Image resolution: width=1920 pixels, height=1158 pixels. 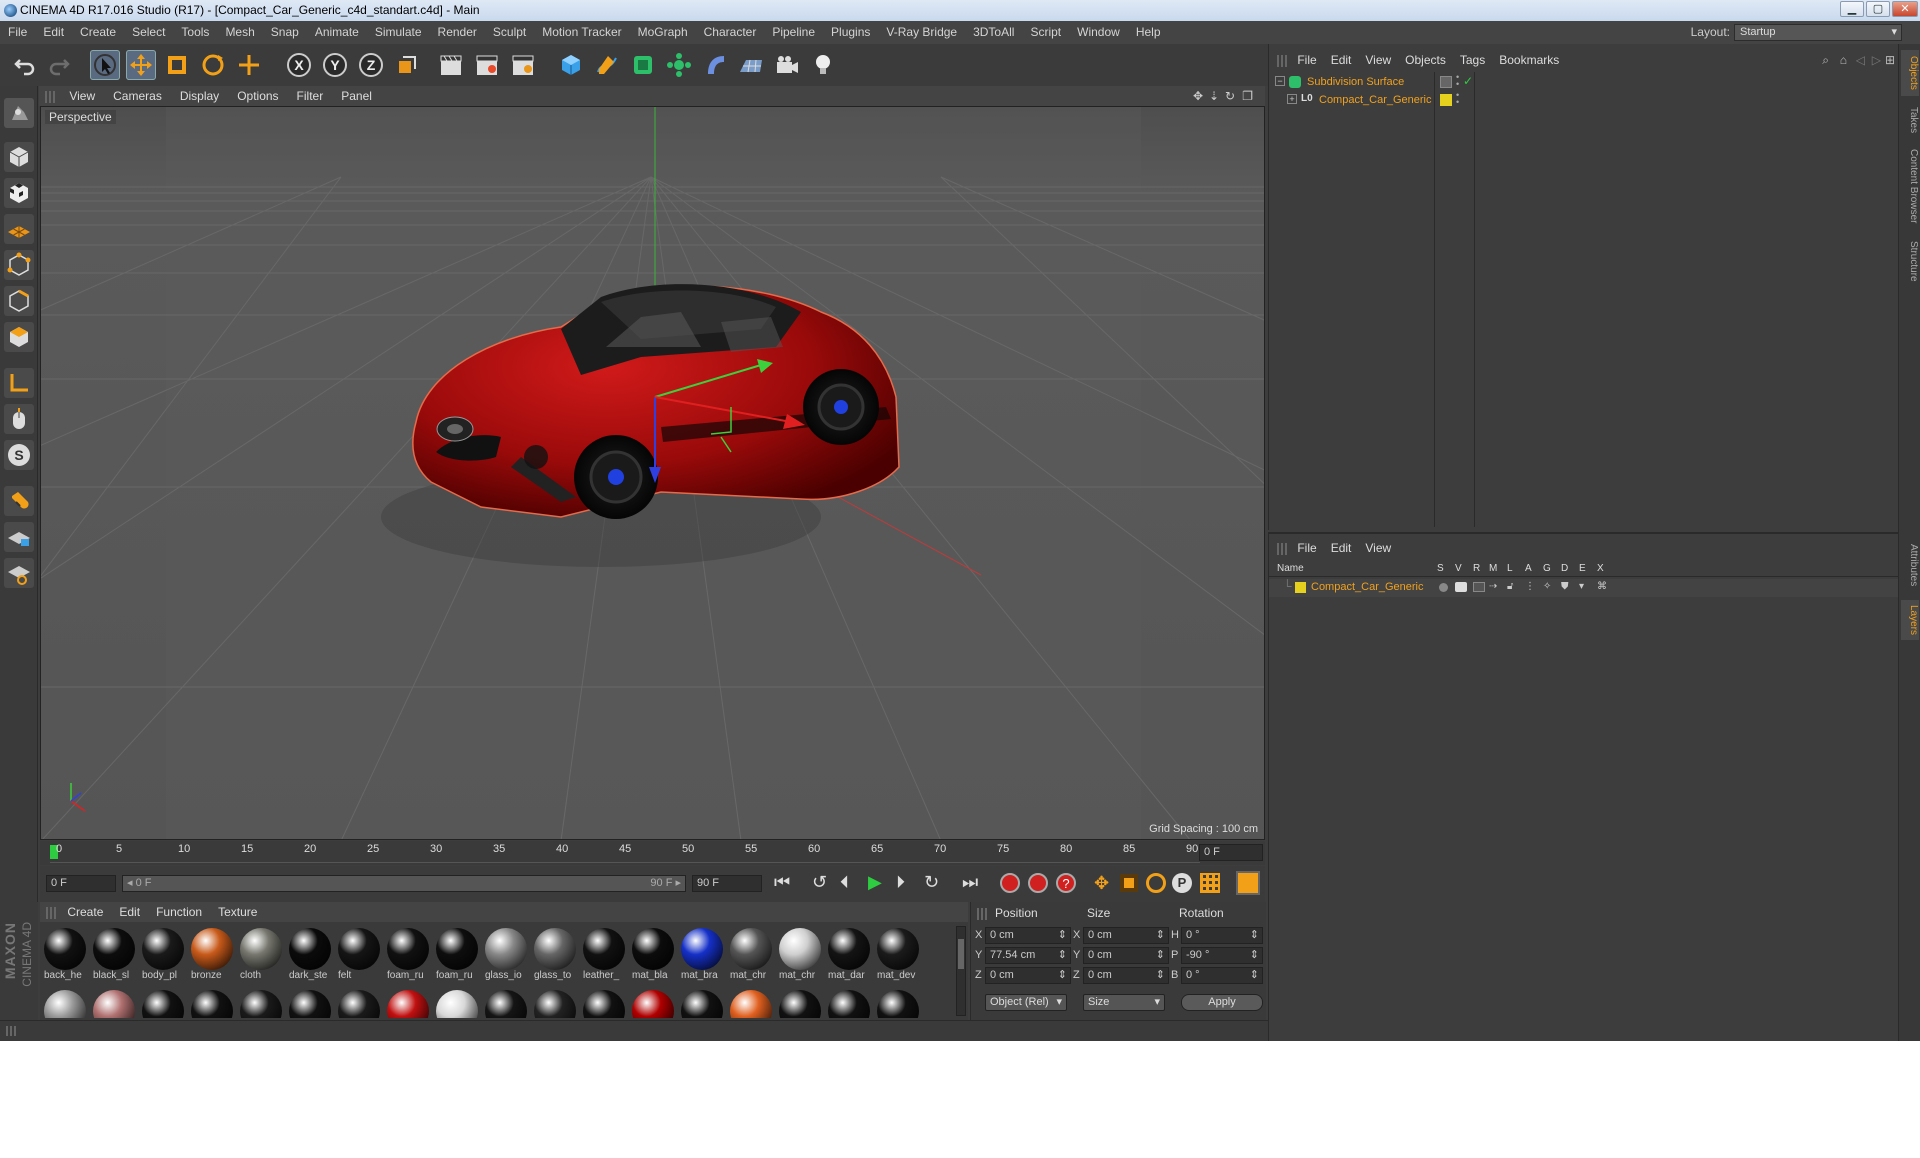 I want to click on viewport-menu-options: Options, so click(x=257, y=96).